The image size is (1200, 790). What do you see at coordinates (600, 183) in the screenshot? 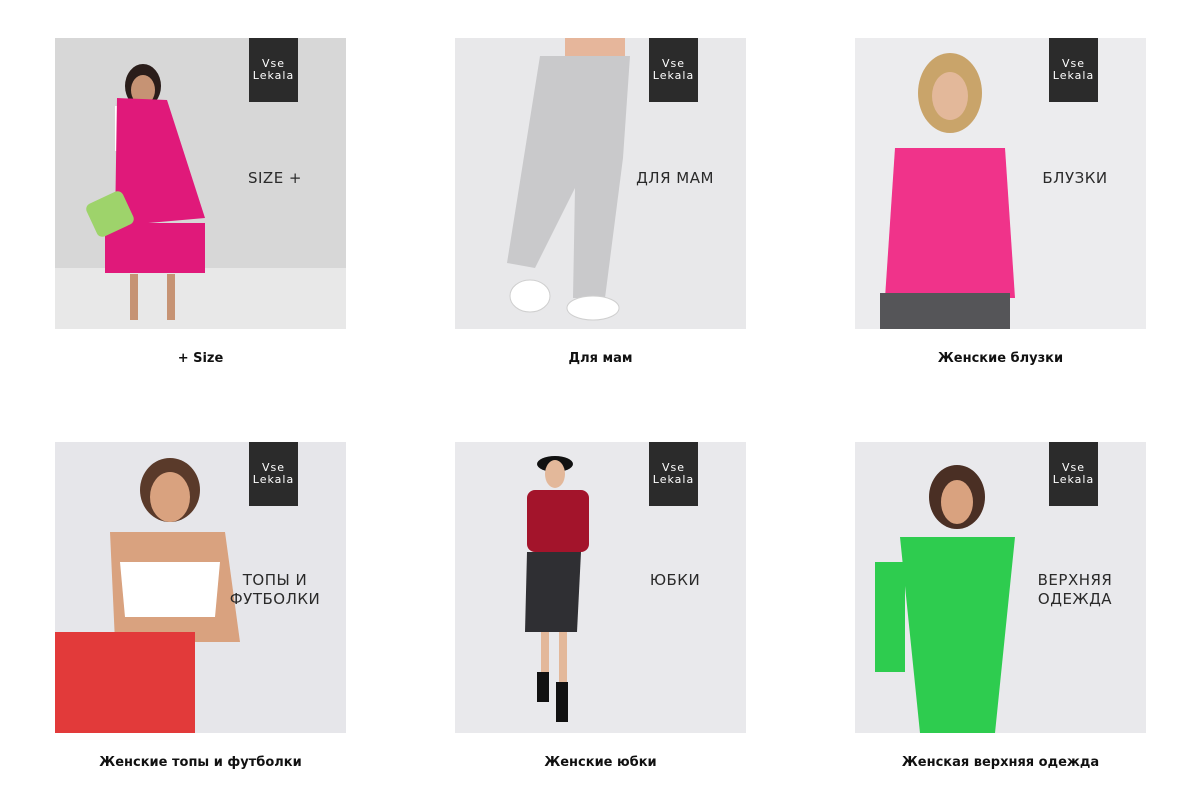
I see `category-image-maternity: Vse Lekala ДЛЯ МАМ` at bounding box center [600, 183].